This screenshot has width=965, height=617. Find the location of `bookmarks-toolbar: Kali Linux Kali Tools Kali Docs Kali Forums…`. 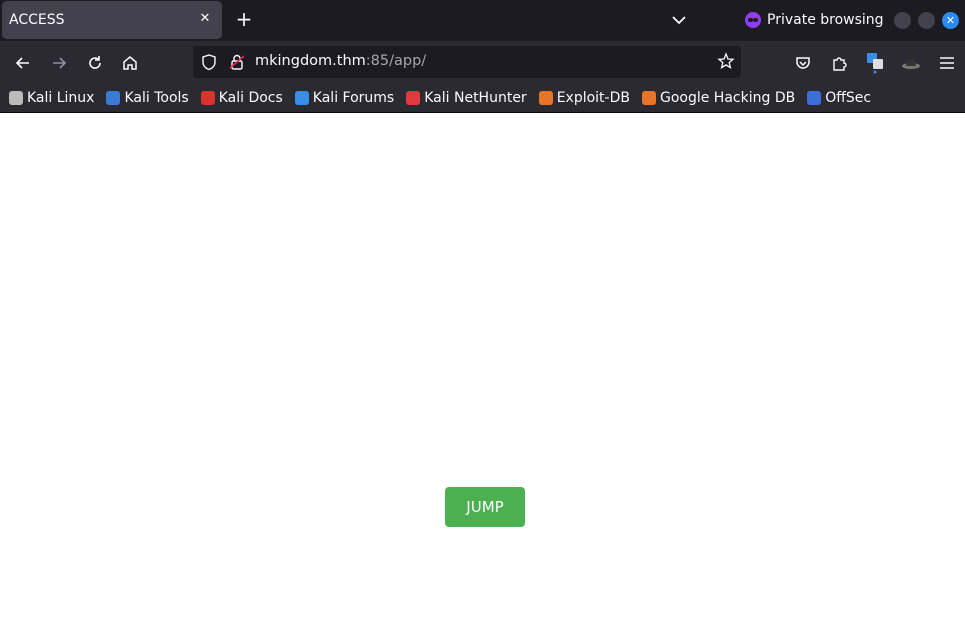

bookmarks-toolbar: Kali Linux Kali Tools Kali Docs Kali Forums… is located at coordinates (482, 98).